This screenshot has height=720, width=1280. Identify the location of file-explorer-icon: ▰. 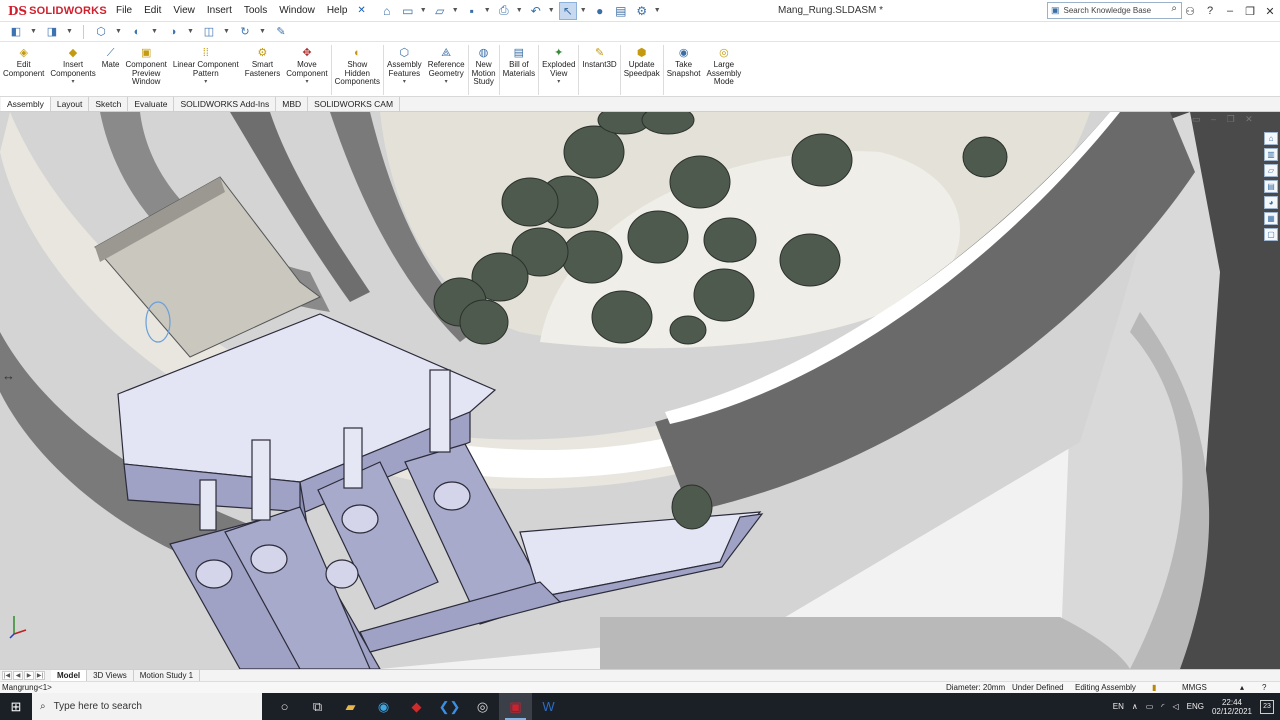
(350, 706).